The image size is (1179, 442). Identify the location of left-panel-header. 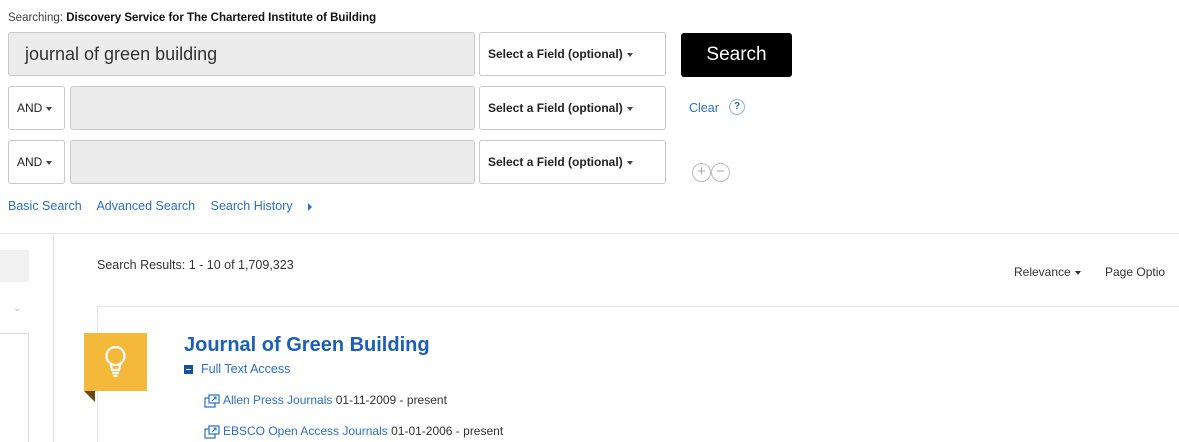
(14, 266).